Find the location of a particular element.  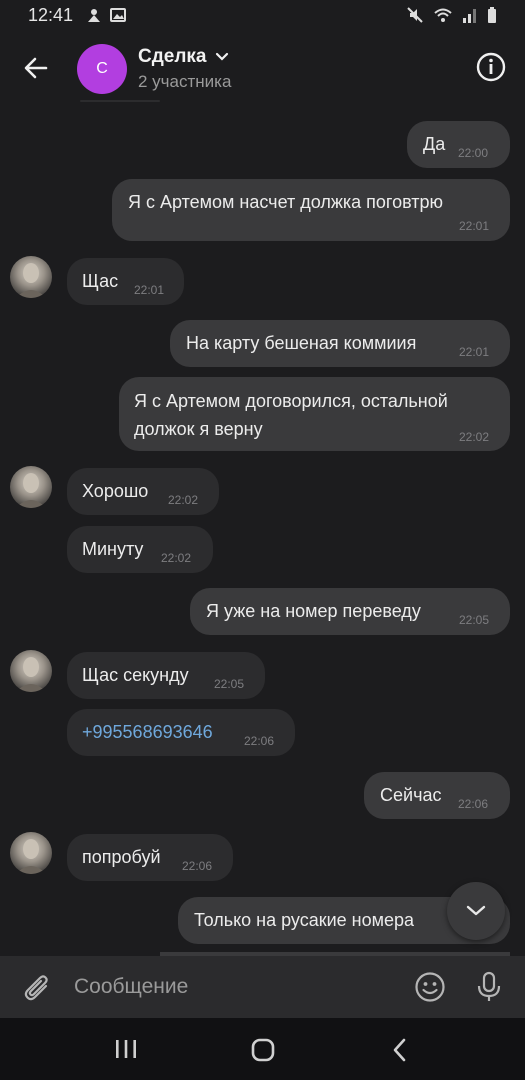

message-text: На карту бешеная коммиия is located at coordinates (301, 343).